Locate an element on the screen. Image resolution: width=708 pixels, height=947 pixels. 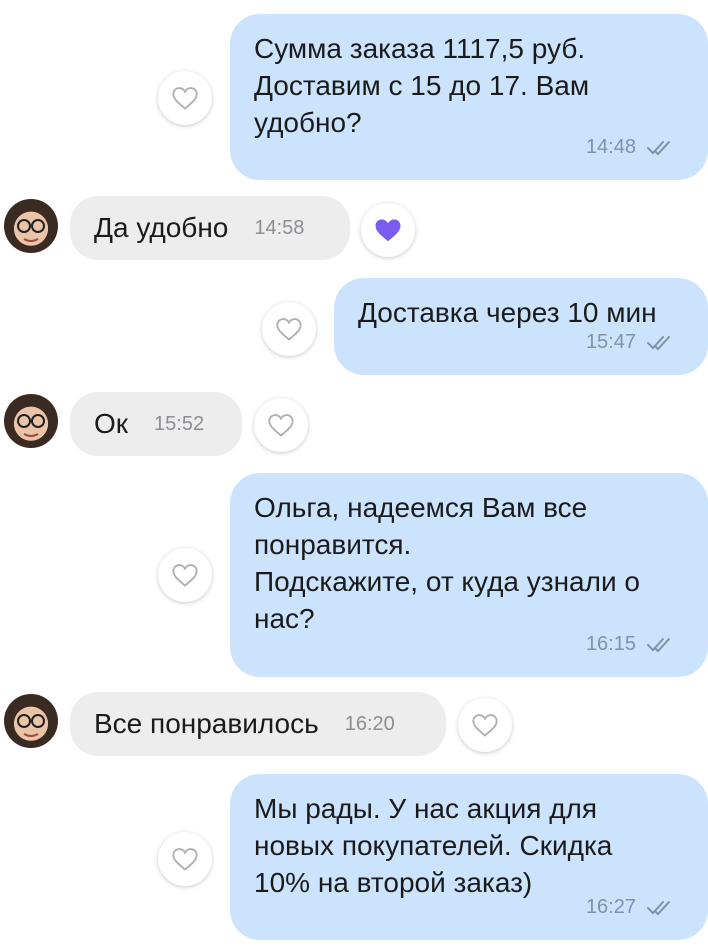
message-bubble-incoming: Ок 15:52 is located at coordinates (156, 424).